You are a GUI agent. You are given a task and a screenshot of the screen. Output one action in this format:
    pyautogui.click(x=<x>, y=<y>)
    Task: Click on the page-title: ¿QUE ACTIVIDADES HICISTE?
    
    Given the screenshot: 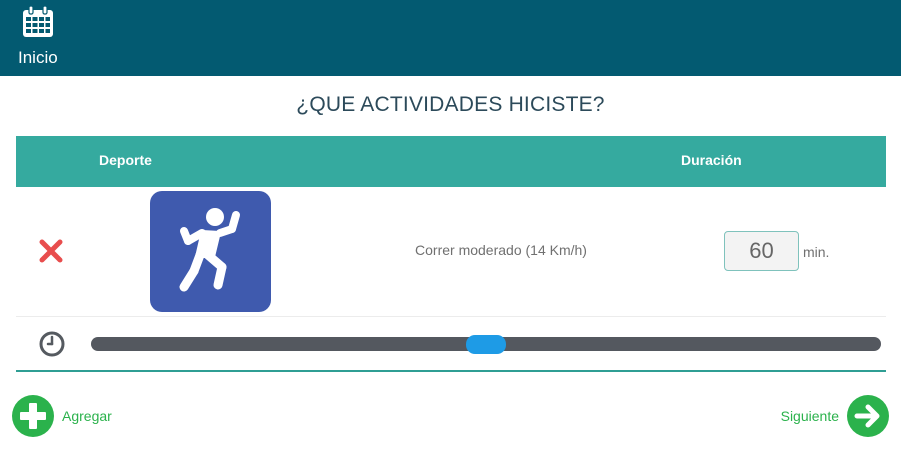 What is the action you would take?
    pyautogui.click(x=450, y=104)
    